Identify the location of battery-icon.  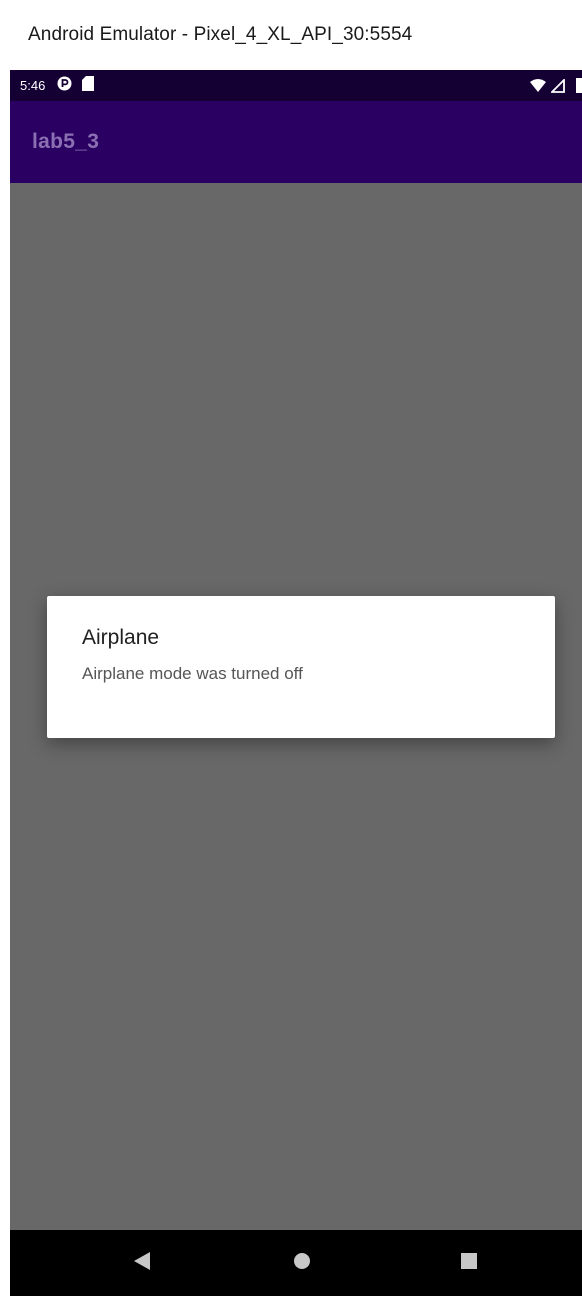
(578, 85).